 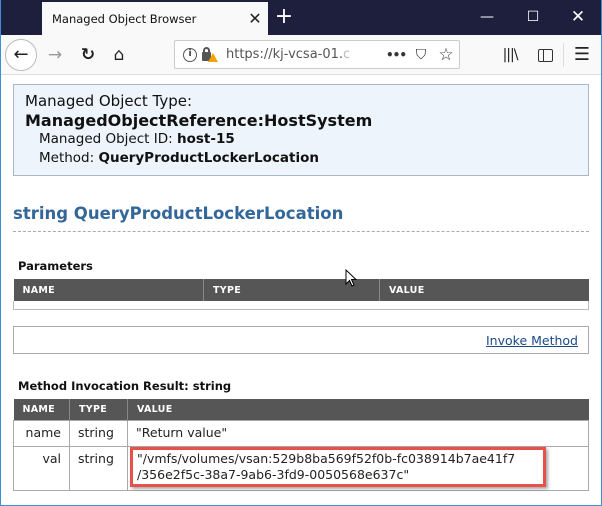 I want to click on result-title: Method Invocation Result: string, so click(x=125, y=385).